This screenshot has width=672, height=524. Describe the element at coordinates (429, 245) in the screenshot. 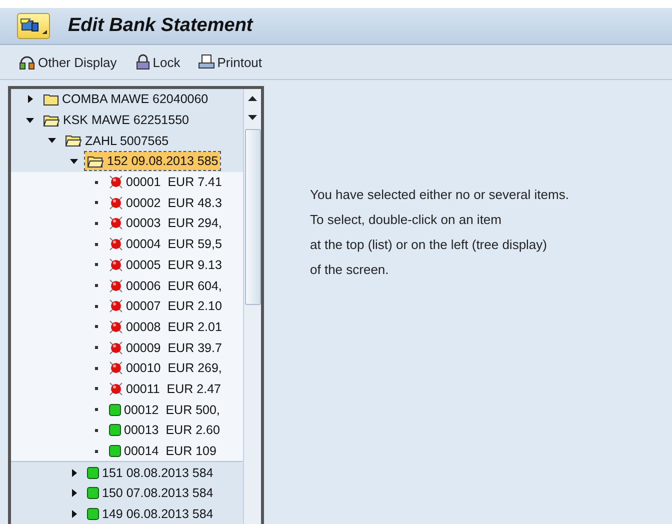

I see `info-text: at the top (list) or on the left (tree display)` at that location.